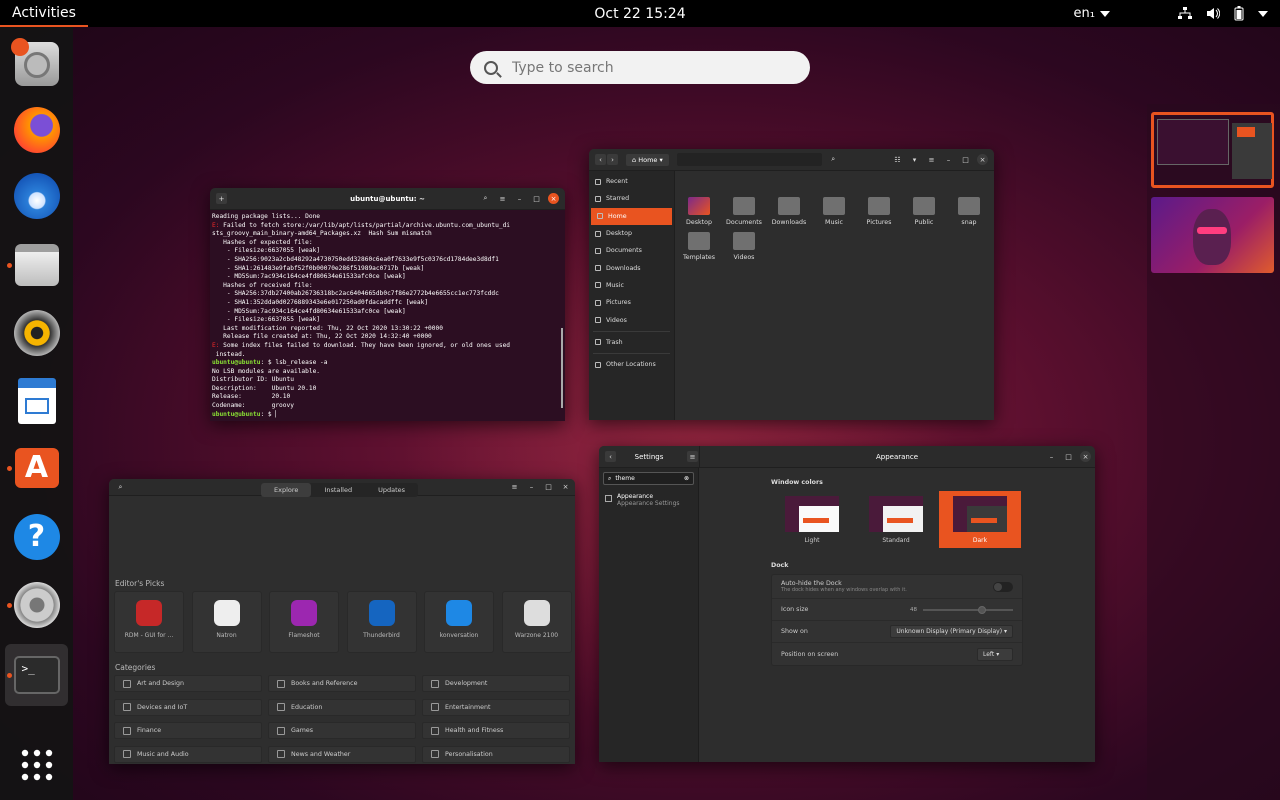 The width and height of the screenshot is (1280, 800). I want to click on sidebar-item-trash: Trash, so click(631, 342).